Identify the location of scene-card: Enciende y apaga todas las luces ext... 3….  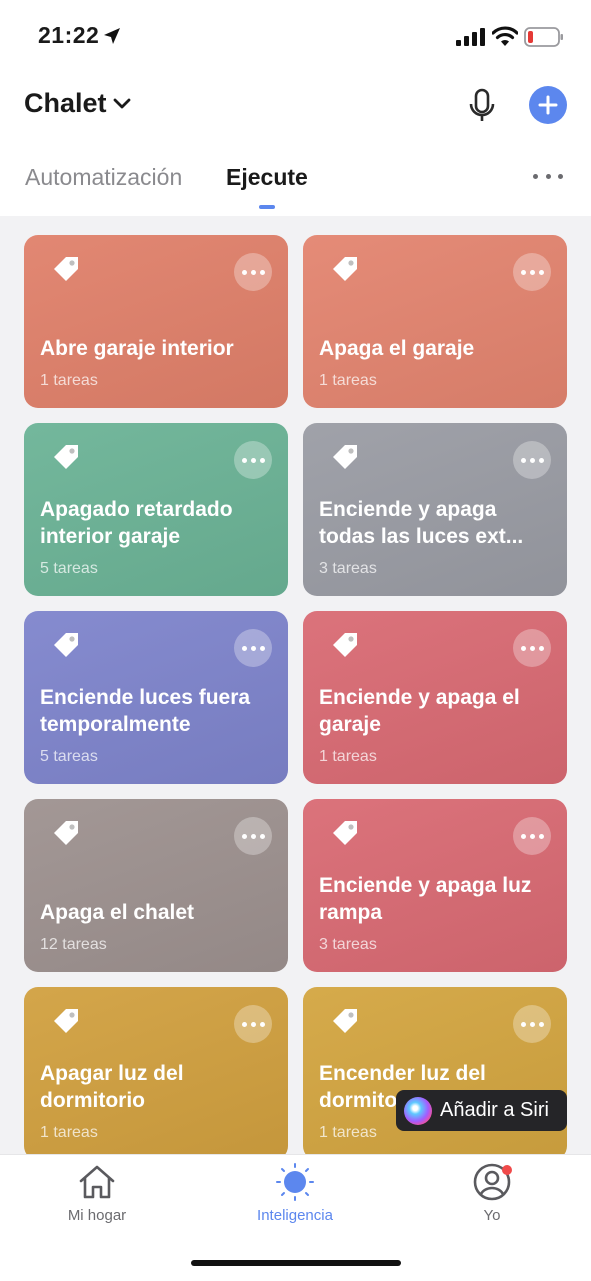
(435, 509).